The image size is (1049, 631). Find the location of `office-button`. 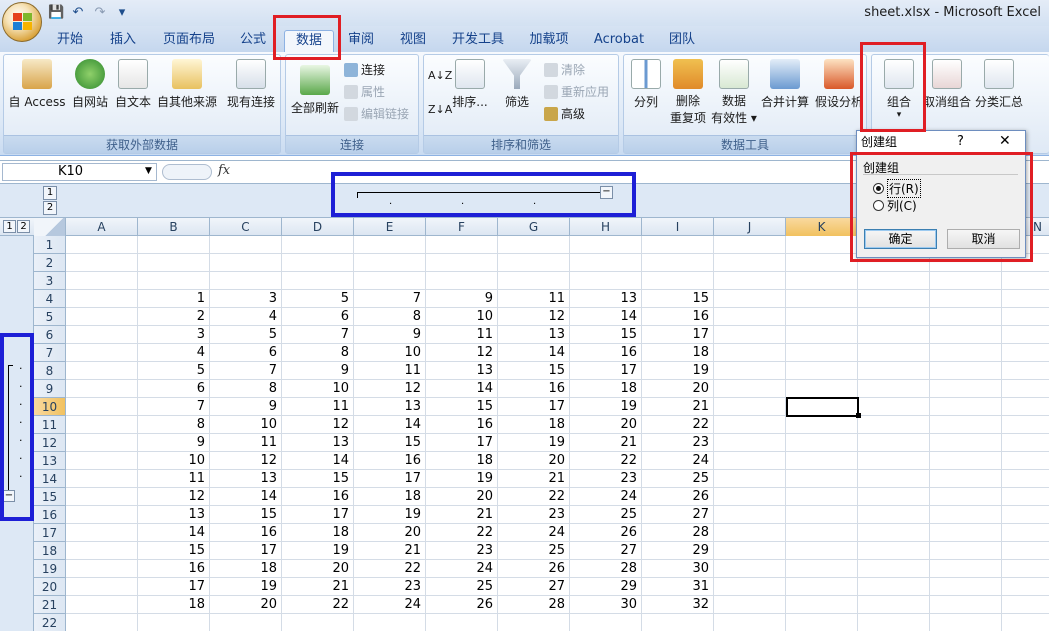

office-button is located at coordinates (22, 22).